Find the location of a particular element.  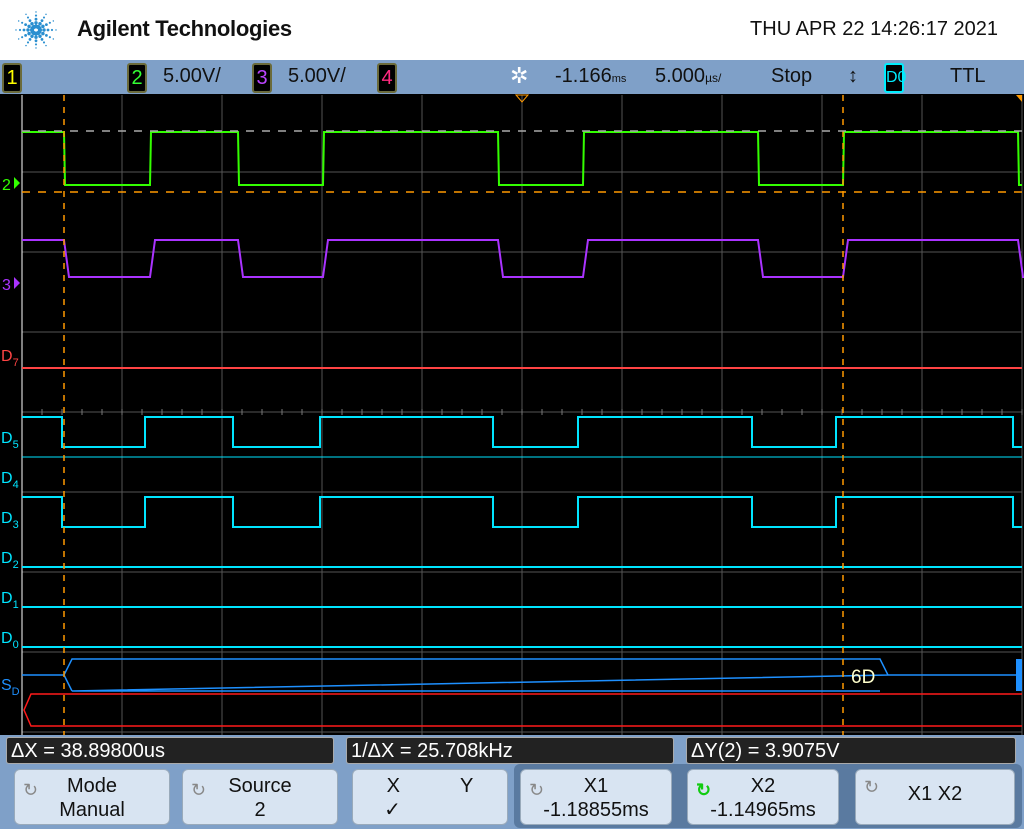

xy-softkey: X Y ✓ is located at coordinates (430, 797).